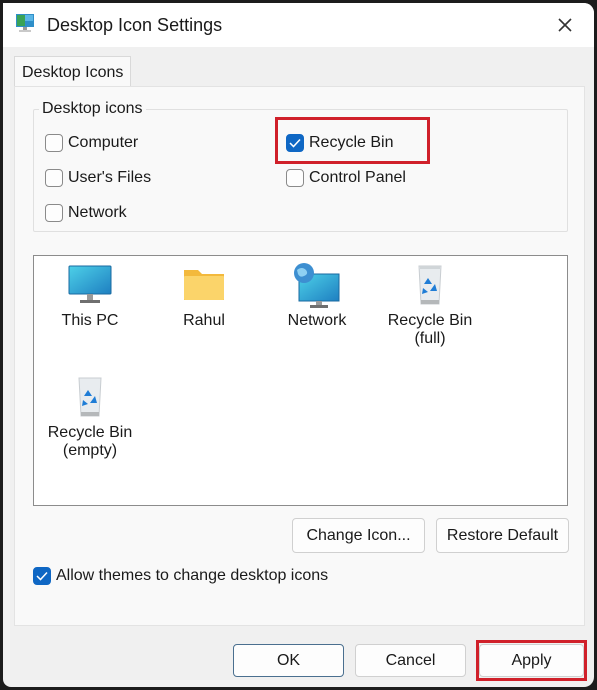 Image resolution: width=597 pixels, height=690 pixels. I want to click on icon-item-this-pc: This PC, so click(90, 296).